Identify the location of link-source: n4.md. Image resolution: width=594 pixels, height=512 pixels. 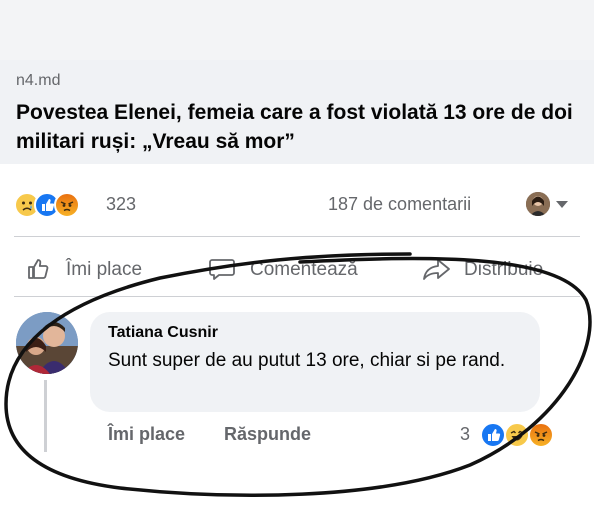
(38, 80).